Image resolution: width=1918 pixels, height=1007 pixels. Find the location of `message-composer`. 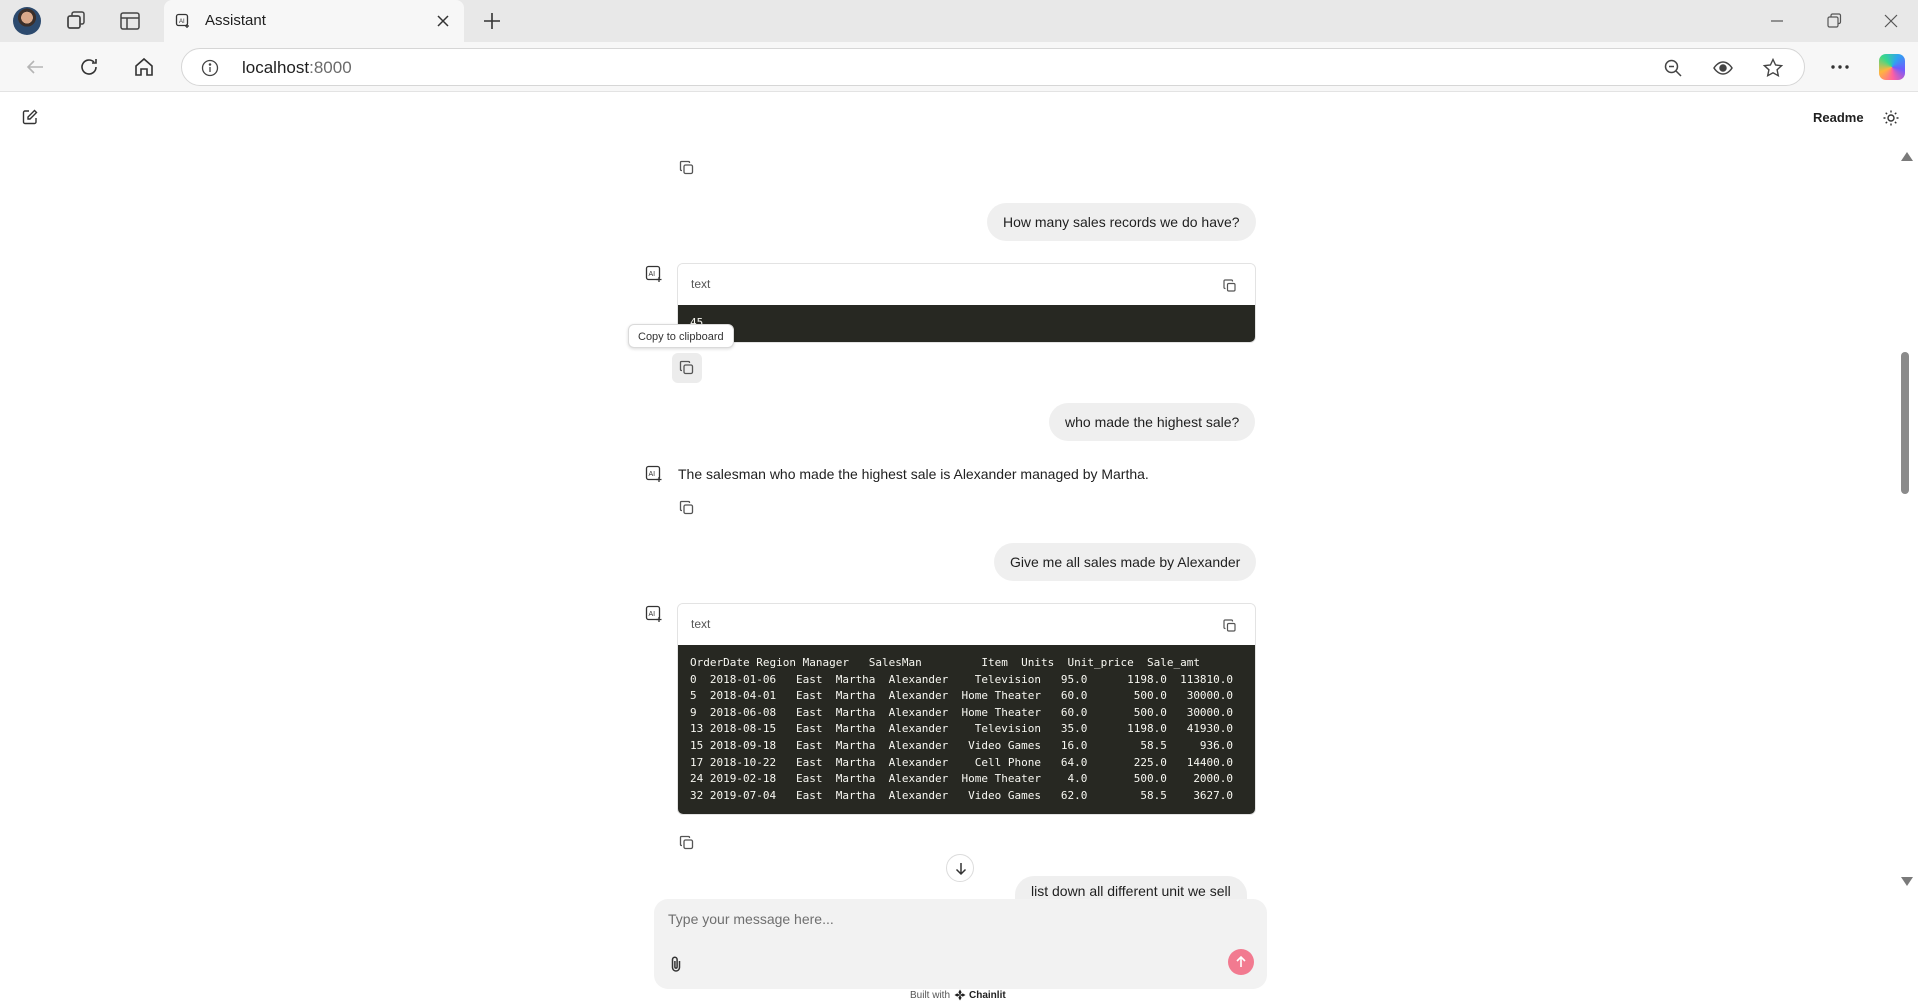

message-composer is located at coordinates (960, 944).